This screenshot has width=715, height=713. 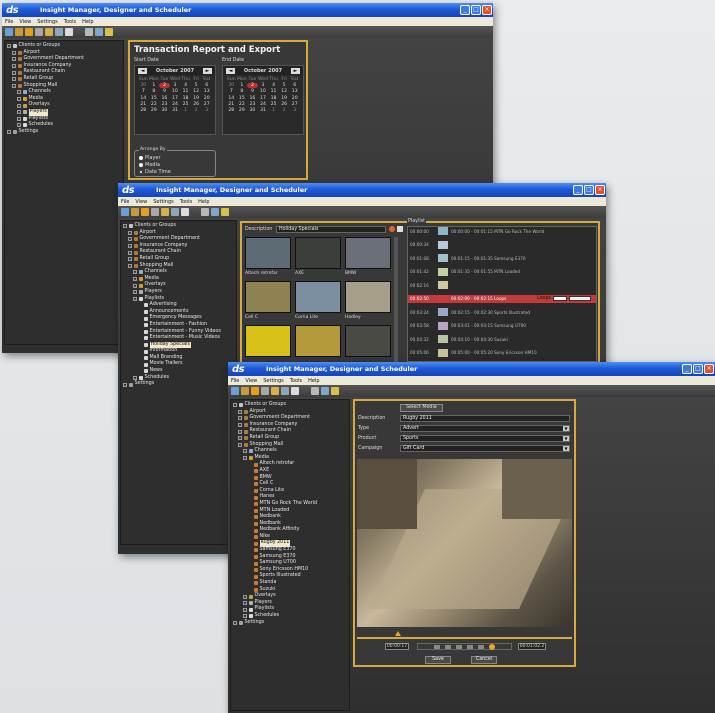 I want to click on calendar-day: 27, so click(x=206, y=104).